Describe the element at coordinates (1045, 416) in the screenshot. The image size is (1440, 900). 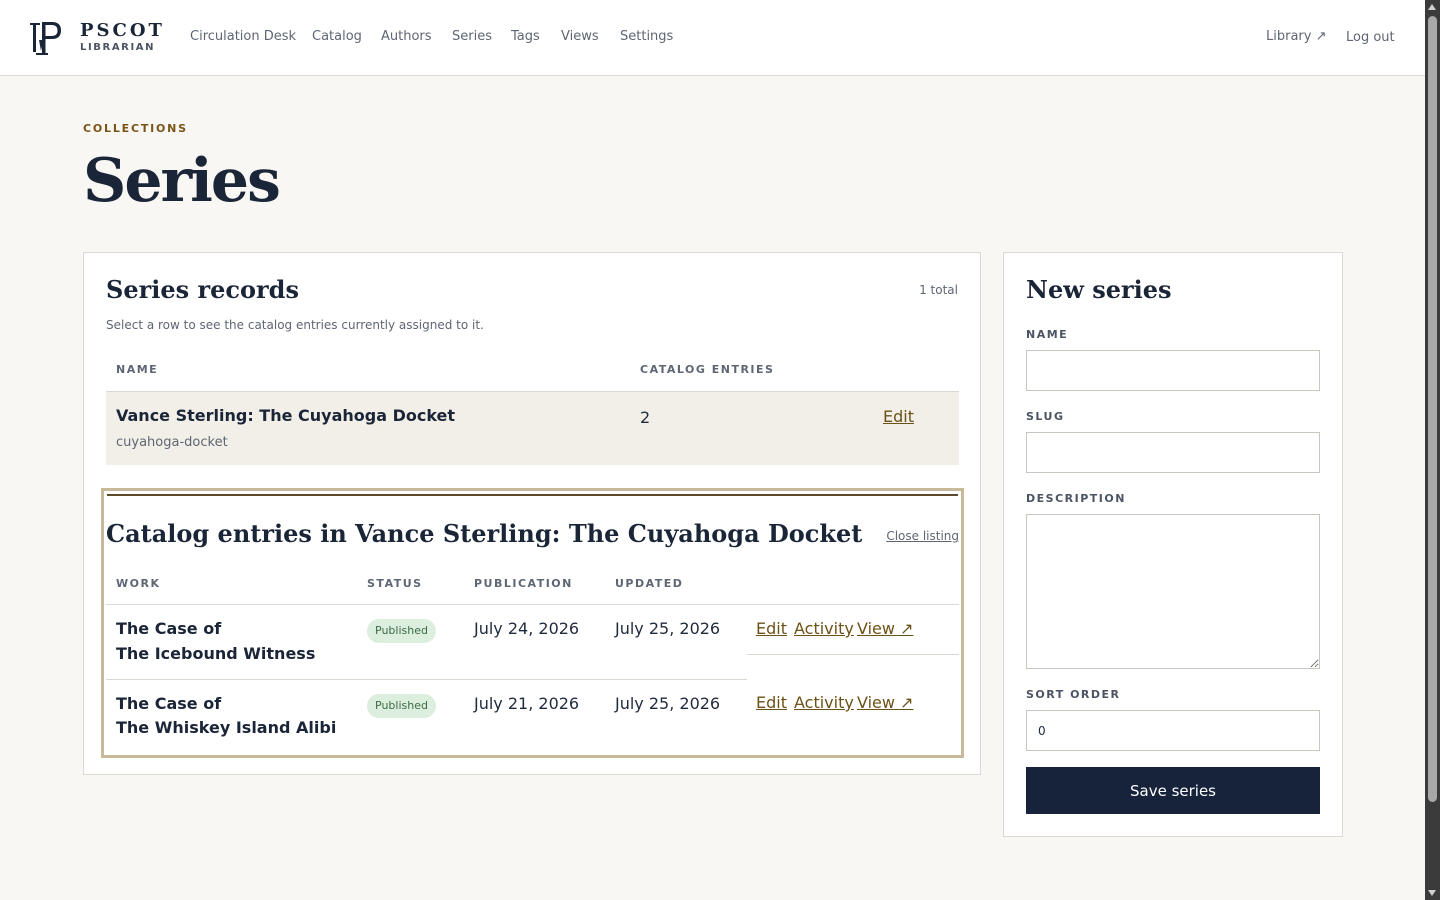
I see `slug-label: SLUG` at that location.